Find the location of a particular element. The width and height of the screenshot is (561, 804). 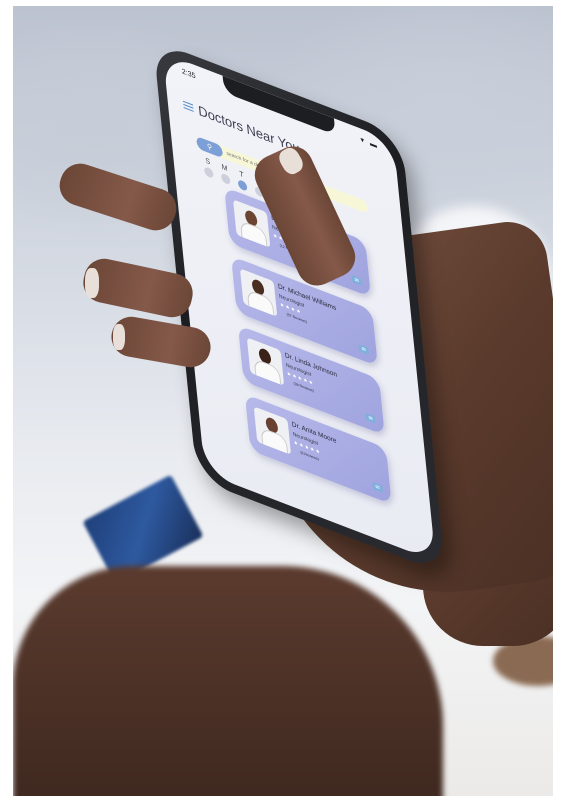

status-icons: ▾ ▬ is located at coordinates (370, 143).